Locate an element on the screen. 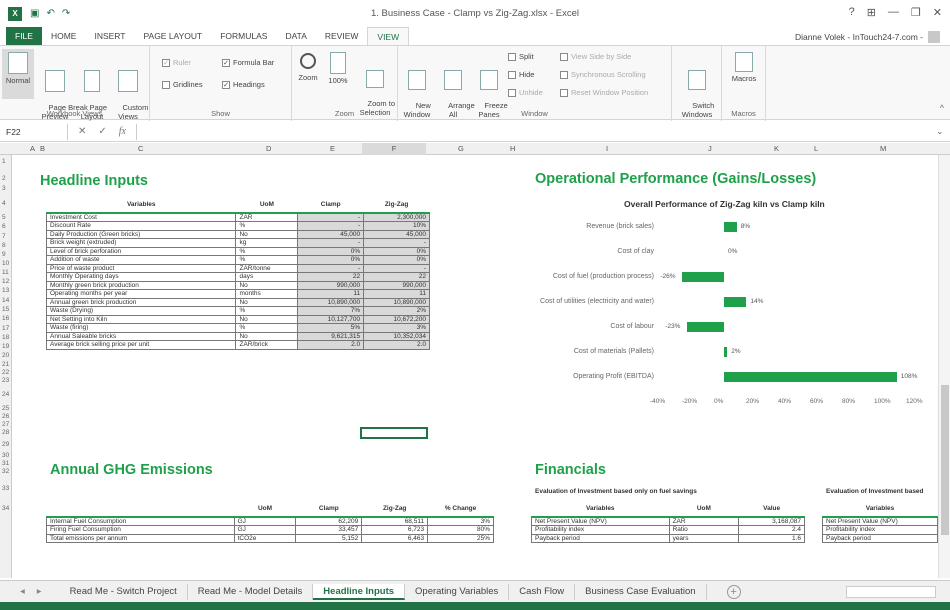  row-header: 26 is located at coordinates (5, 416).